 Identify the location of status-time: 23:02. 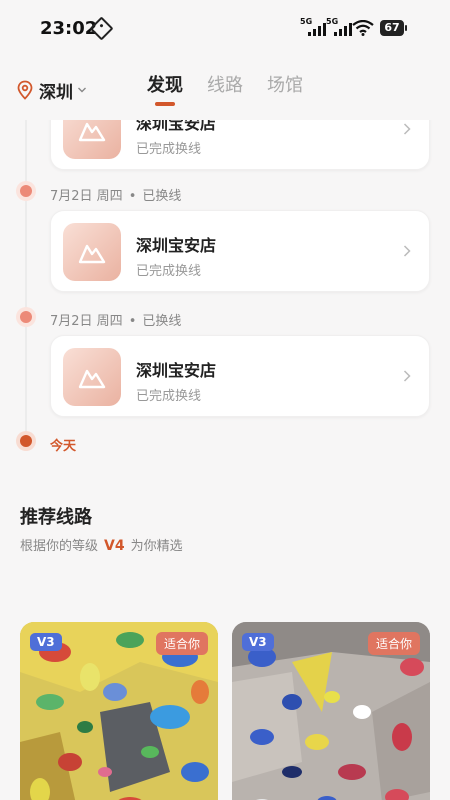
(69, 28).